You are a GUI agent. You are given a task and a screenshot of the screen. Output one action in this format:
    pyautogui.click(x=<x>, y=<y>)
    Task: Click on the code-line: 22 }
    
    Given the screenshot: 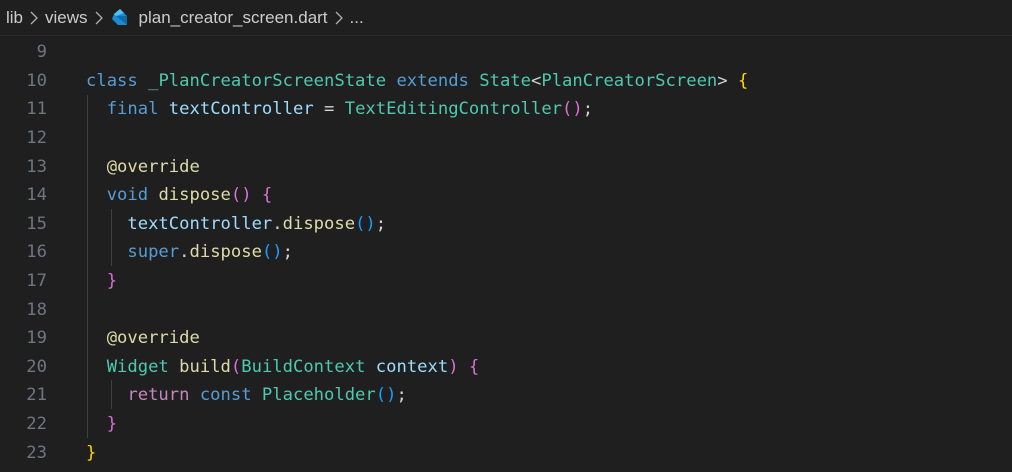 What is the action you would take?
    pyautogui.click(x=506, y=424)
    